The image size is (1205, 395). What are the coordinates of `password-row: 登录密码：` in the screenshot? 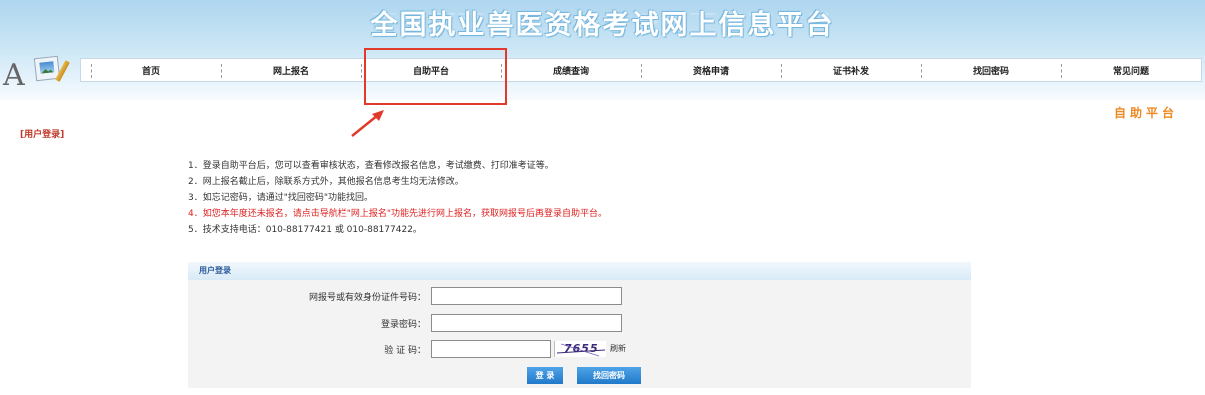 It's located at (579, 323).